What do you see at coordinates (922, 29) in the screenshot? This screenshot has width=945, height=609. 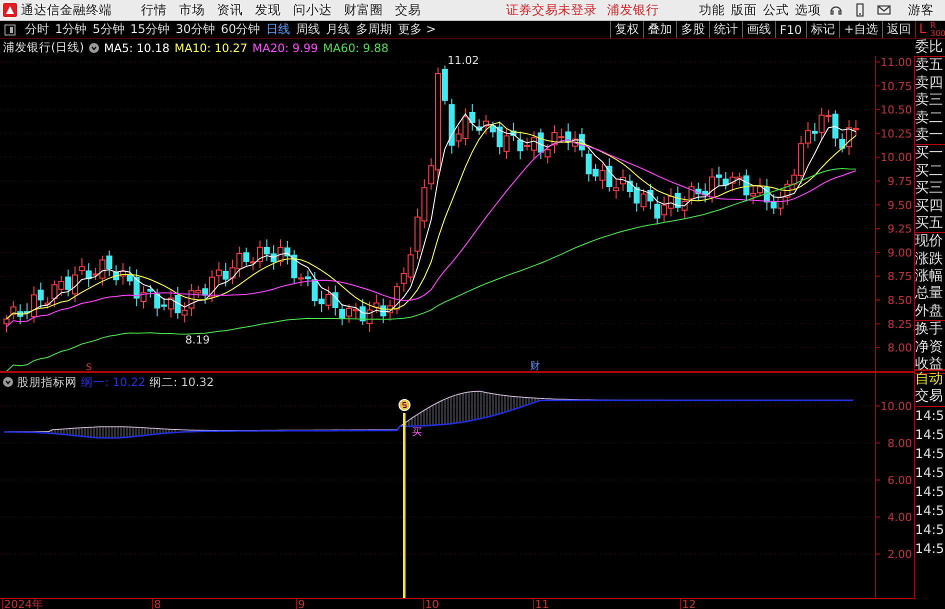 I see `corner-label: L` at bounding box center [922, 29].